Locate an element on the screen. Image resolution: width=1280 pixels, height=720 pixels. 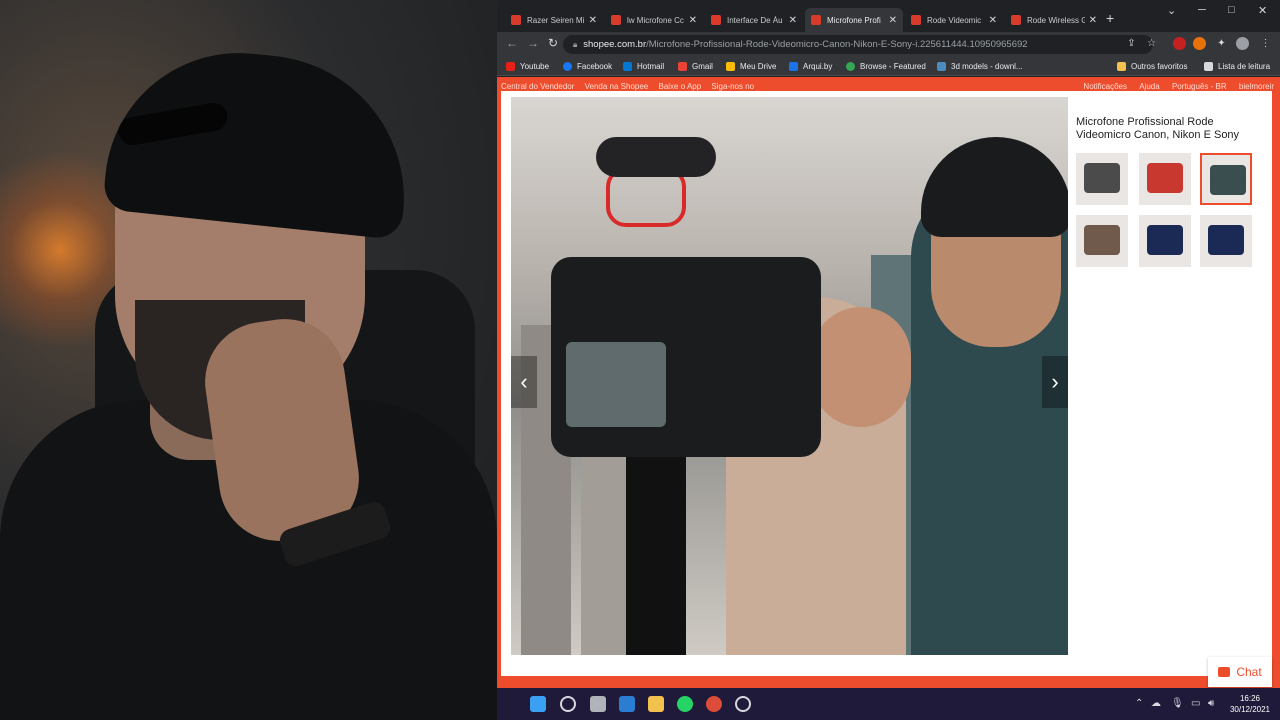
bookmark-label: Browse - Featured is located at coordinates (893, 66).